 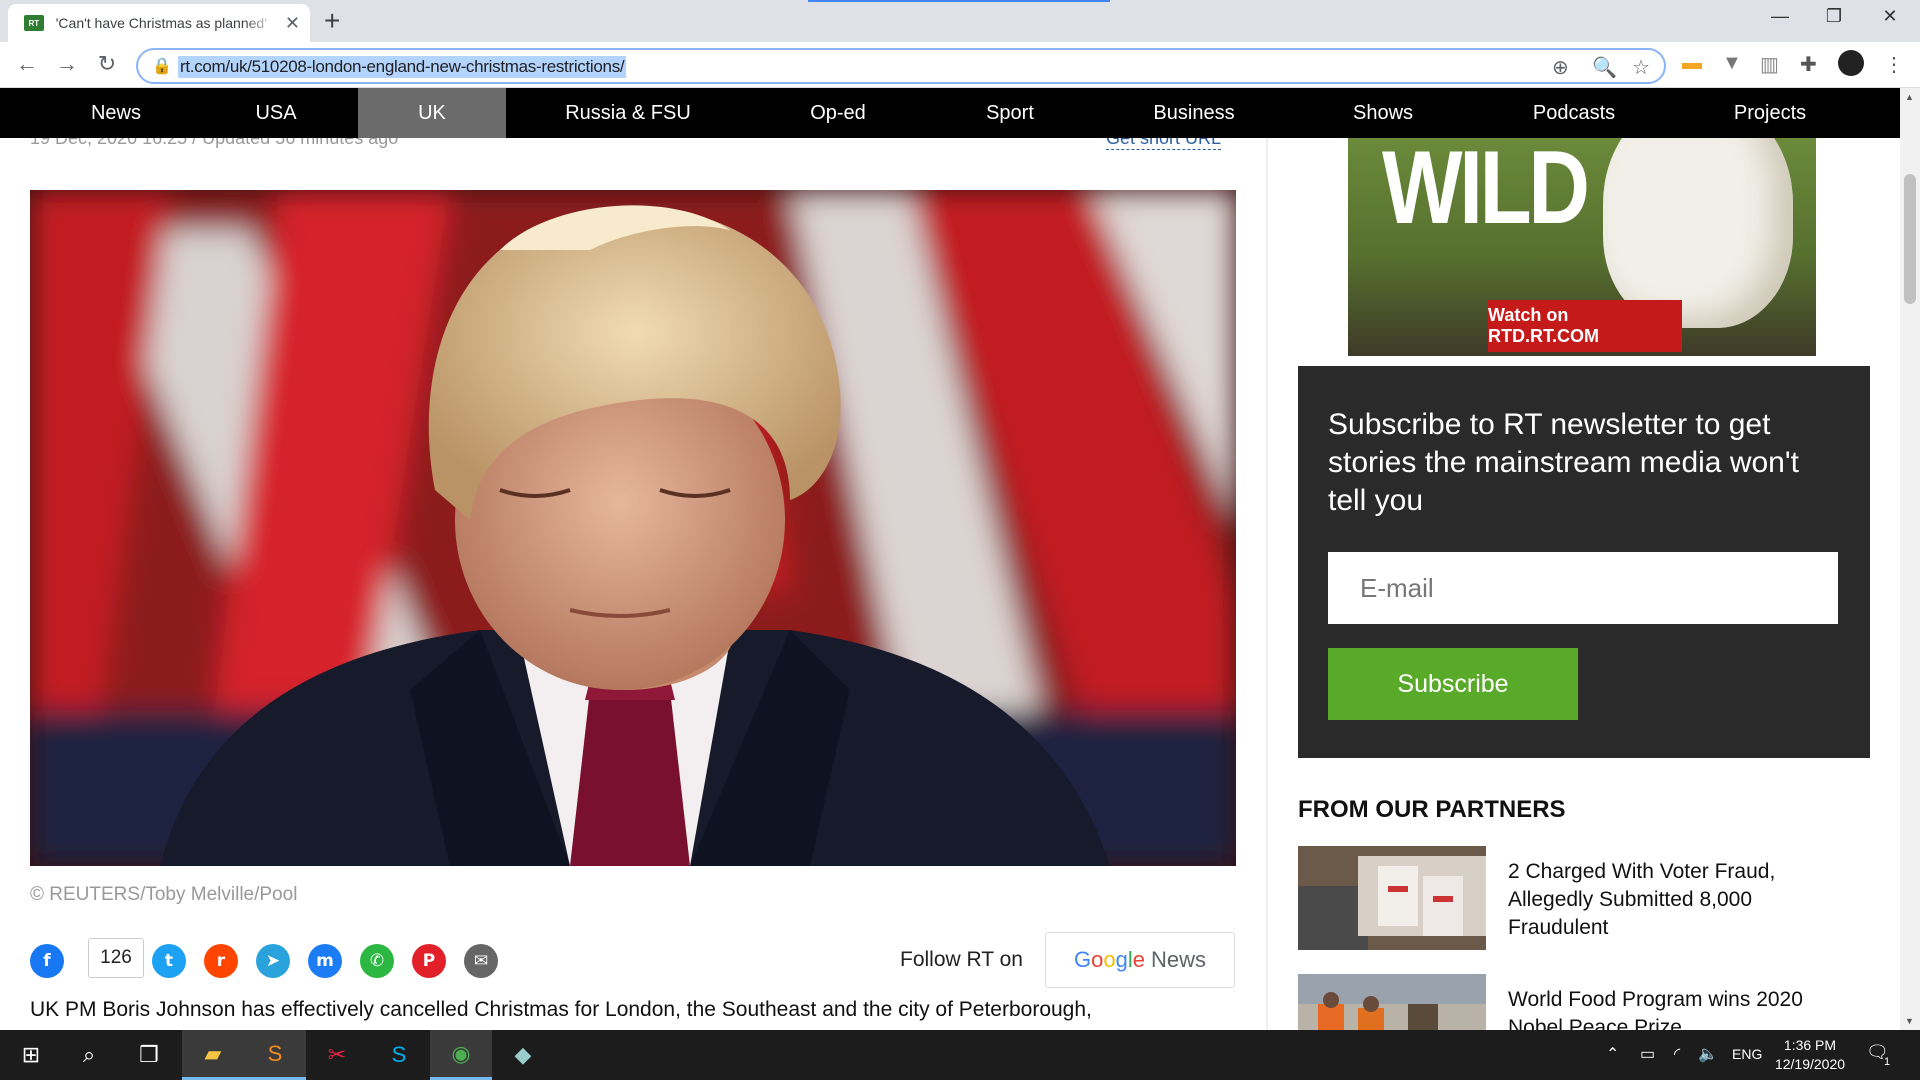 What do you see at coordinates (169, 961) in the screenshot?
I see `twitter-icon: t` at bounding box center [169, 961].